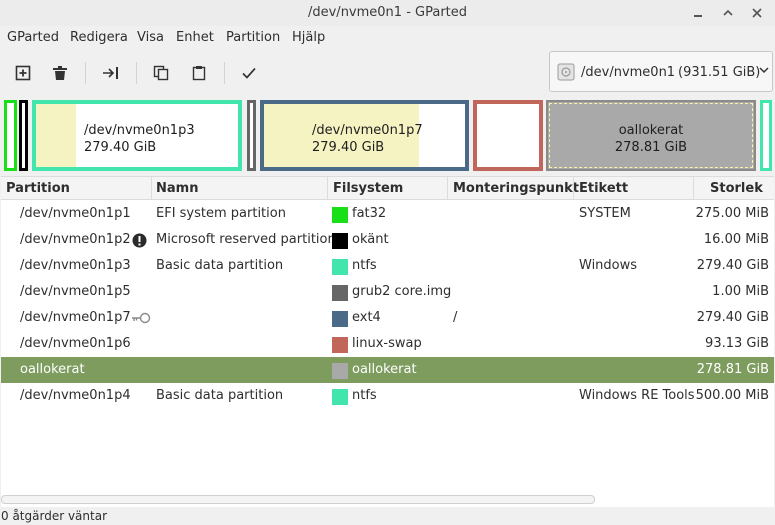 This screenshot has height=525, width=775. Describe the element at coordinates (141, 320) in the screenshot. I see `key-icon` at that location.